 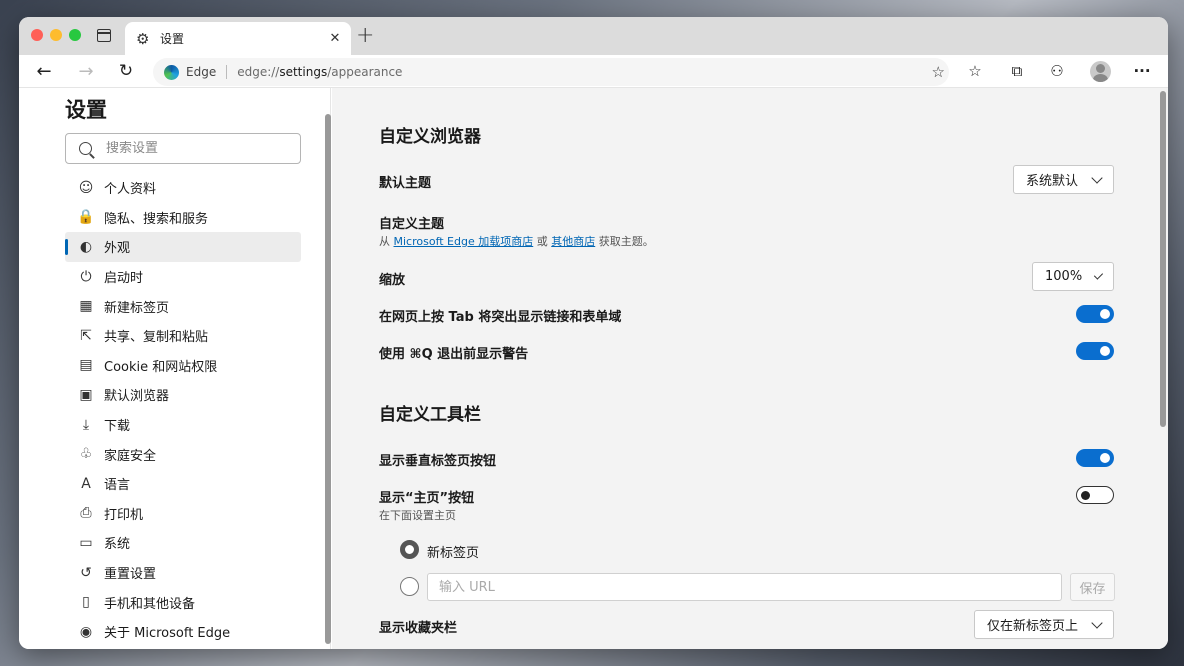 What do you see at coordinates (1095, 314) in the screenshot?
I see `tab-highlight-toggle` at bounding box center [1095, 314].